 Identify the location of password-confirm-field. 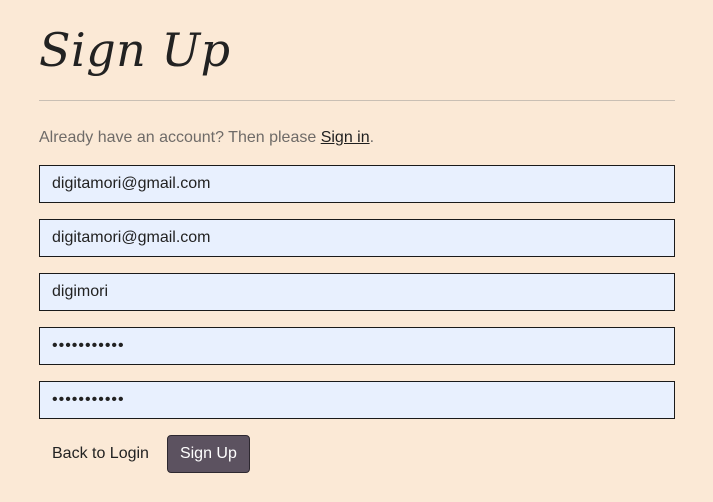
(357, 400).